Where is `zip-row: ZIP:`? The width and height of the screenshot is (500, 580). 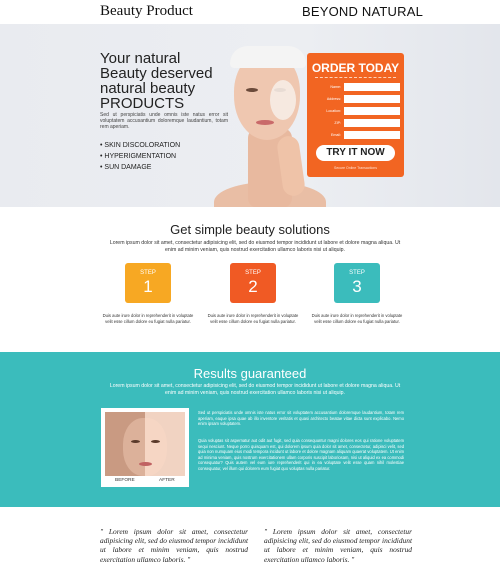 zip-row: ZIP: is located at coordinates (357, 123).